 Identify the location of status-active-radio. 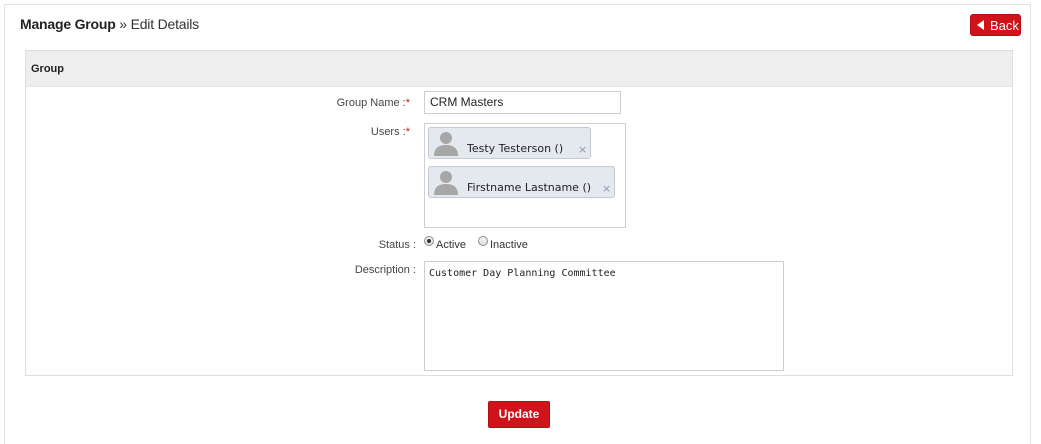
(429, 241).